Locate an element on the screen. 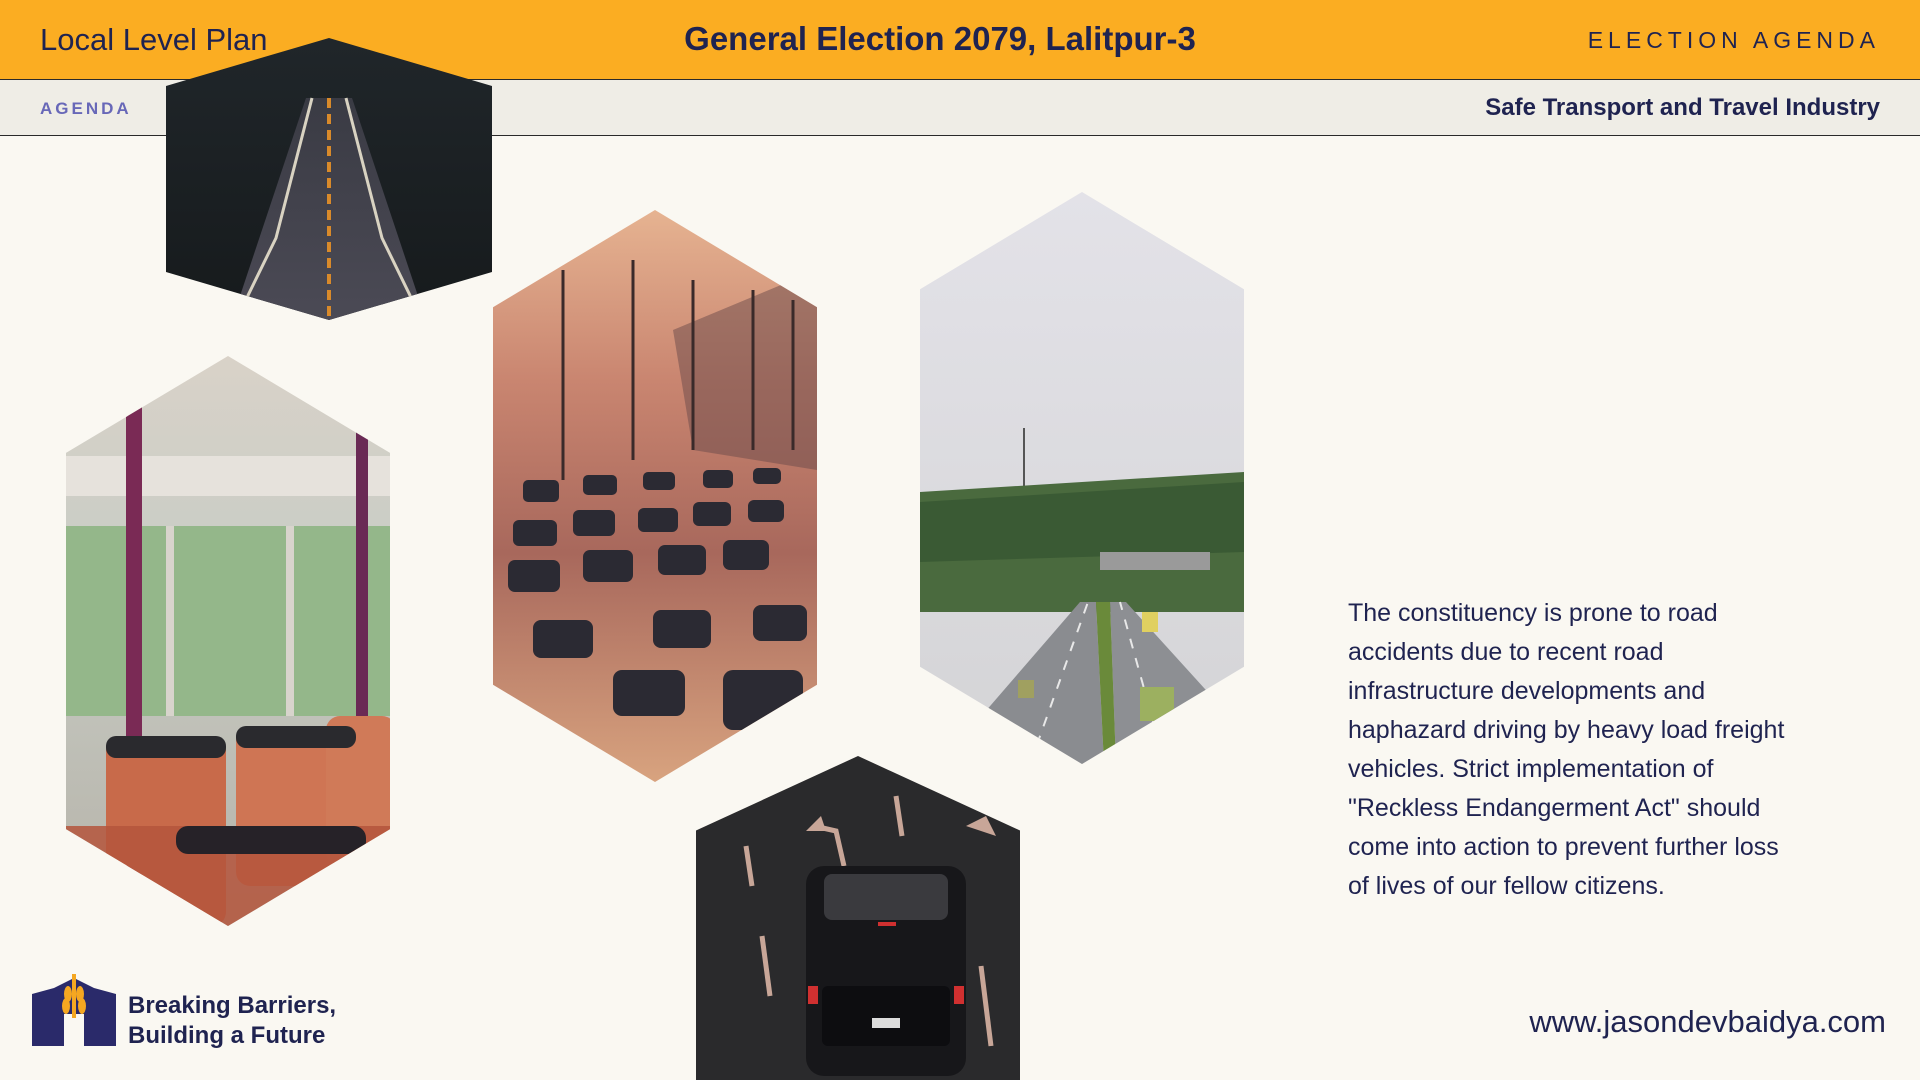  road-hex-image is located at coordinates (329, 179).